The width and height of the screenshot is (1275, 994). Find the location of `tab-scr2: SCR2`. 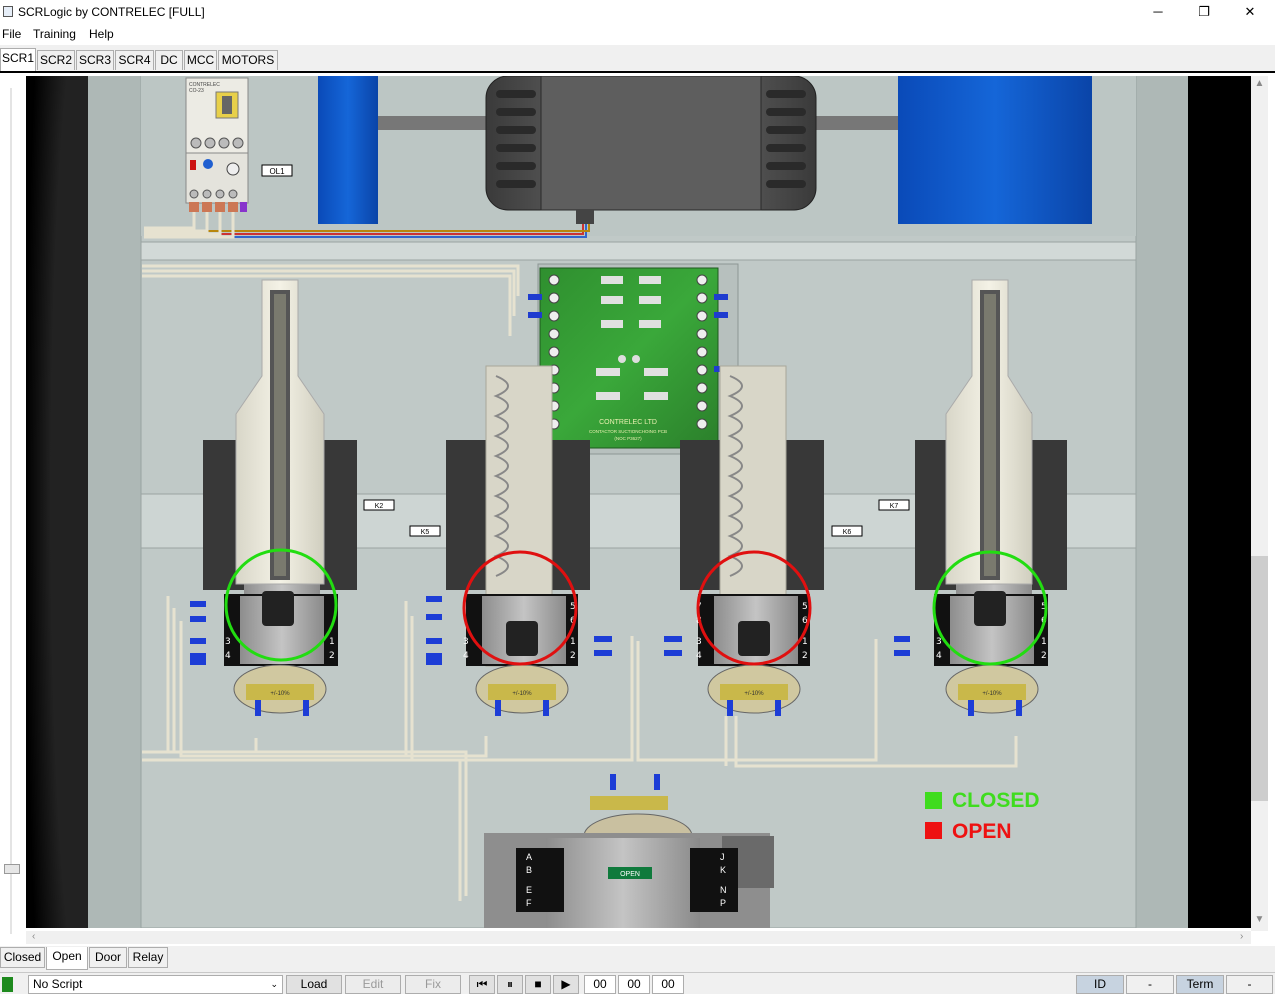

tab-scr2: SCR2 is located at coordinates (56, 60).